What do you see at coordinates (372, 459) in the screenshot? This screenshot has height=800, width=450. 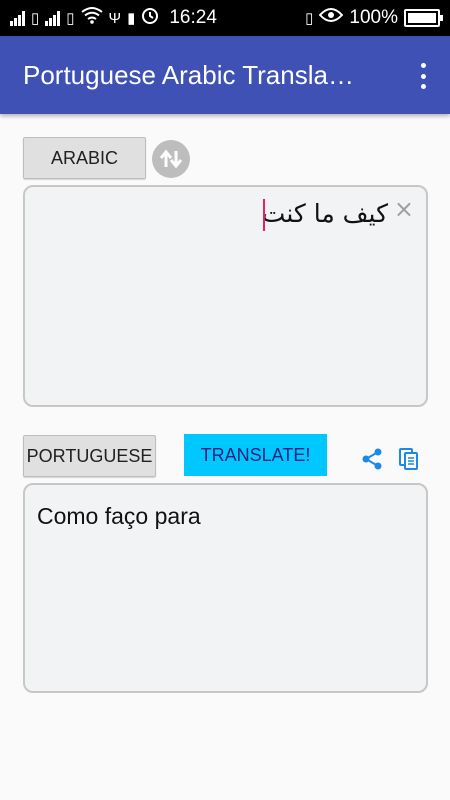 I see `share-icon` at bounding box center [372, 459].